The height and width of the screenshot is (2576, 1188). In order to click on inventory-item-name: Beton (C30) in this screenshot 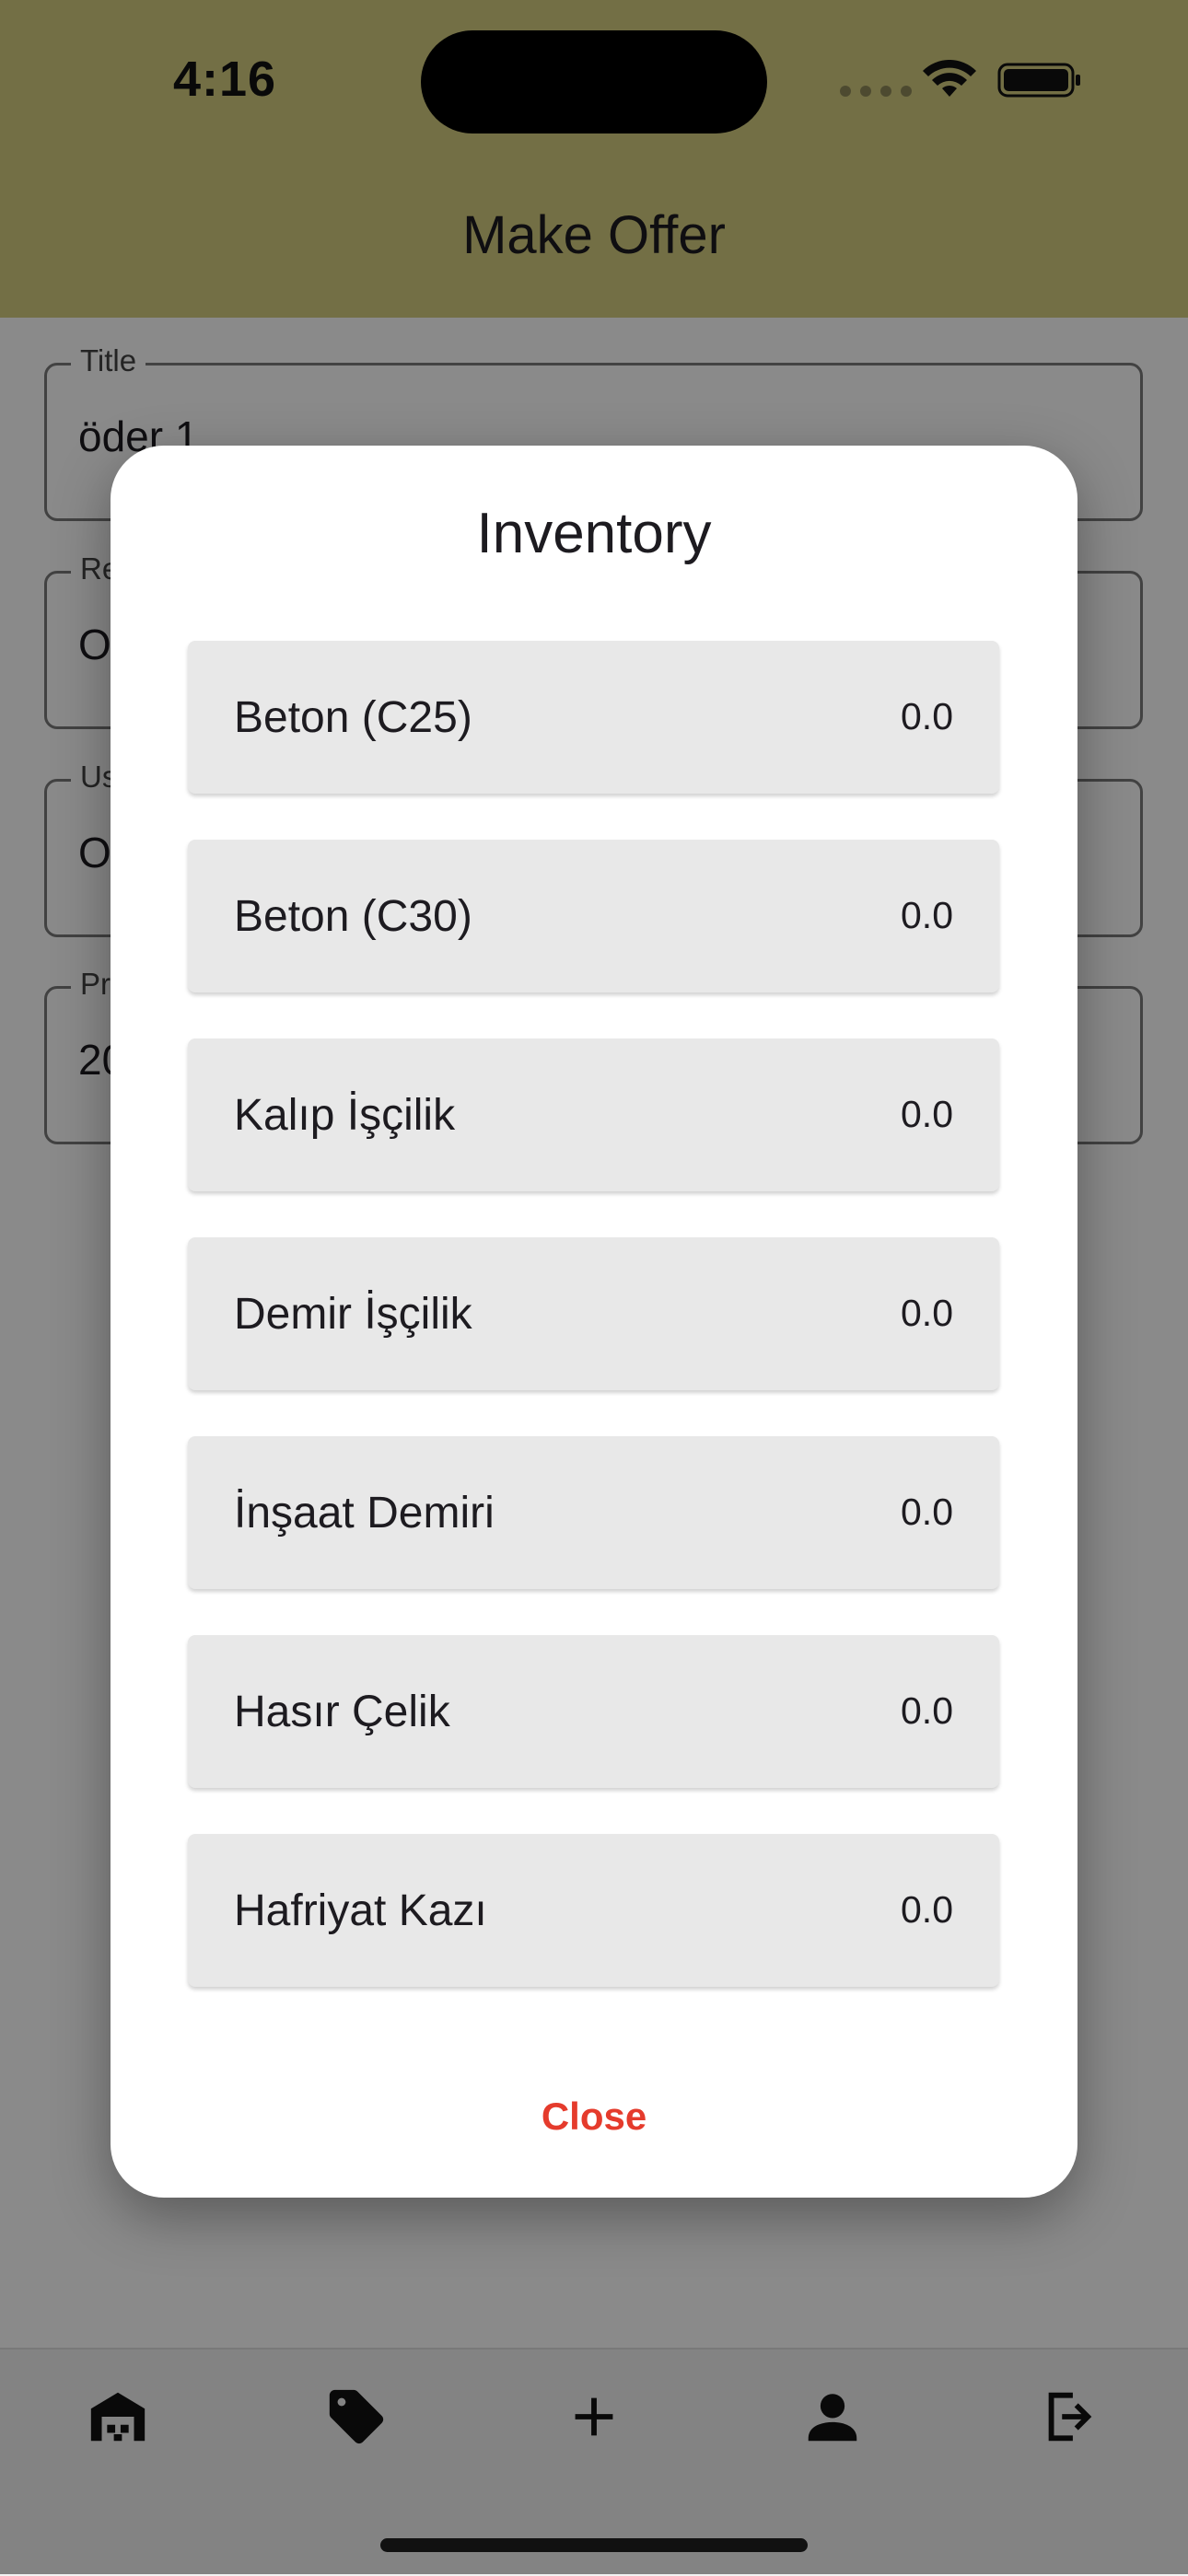, I will do `click(353, 916)`.